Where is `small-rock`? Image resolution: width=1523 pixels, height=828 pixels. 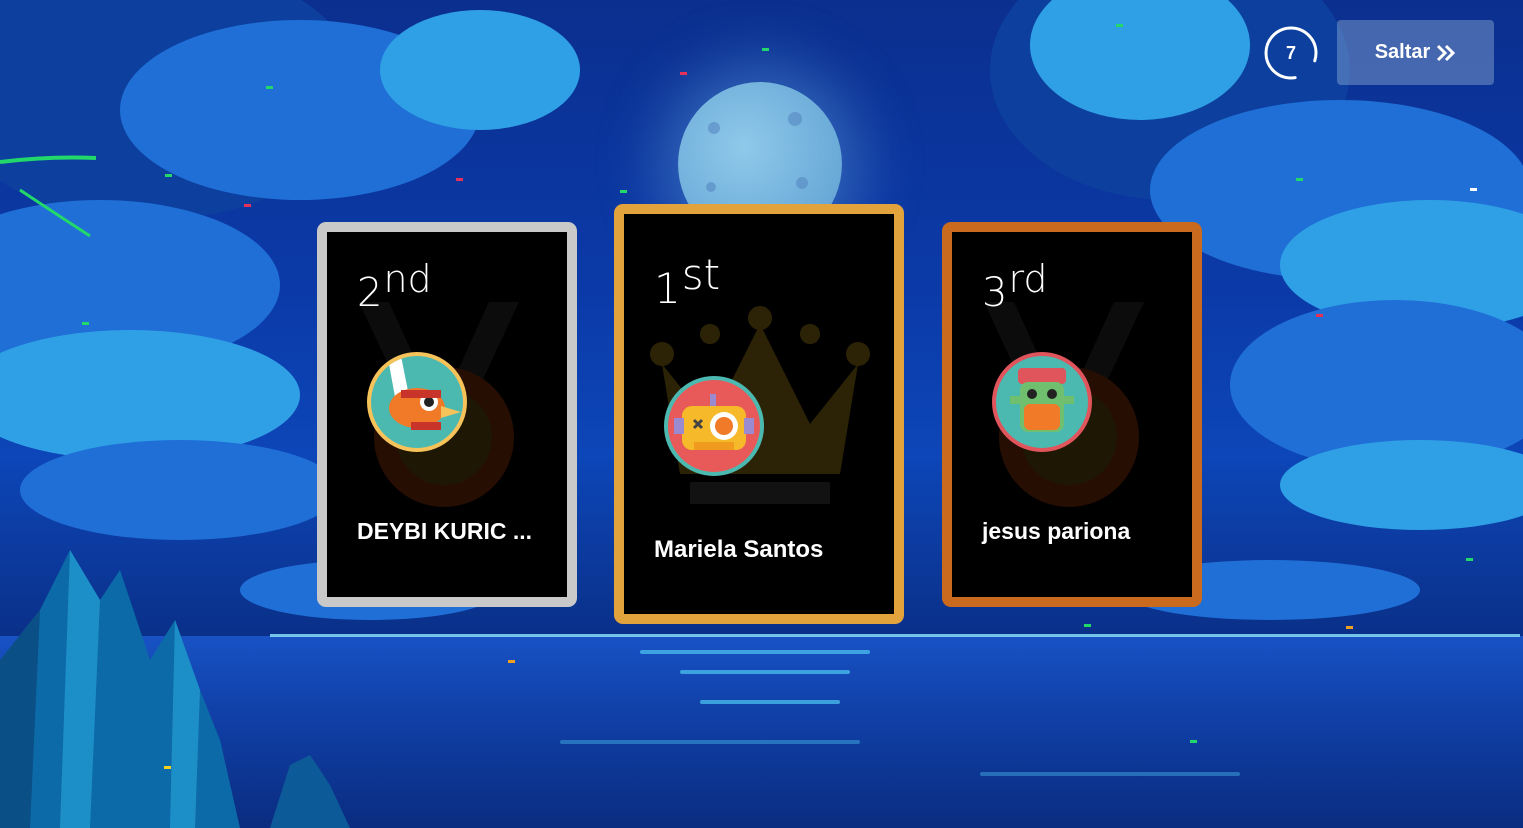 small-rock is located at coordinates (310, 791).